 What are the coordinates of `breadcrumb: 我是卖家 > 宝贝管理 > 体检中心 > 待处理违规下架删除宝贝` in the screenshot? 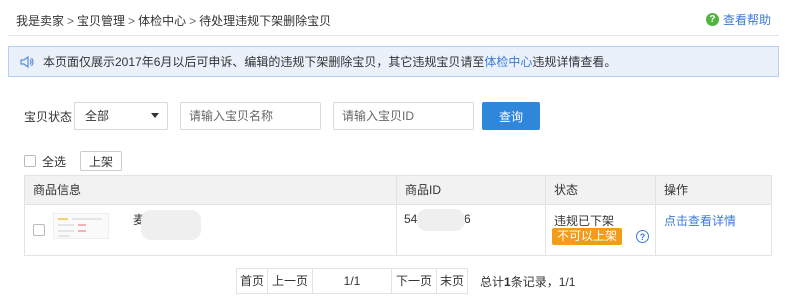 It's located at (173, 20).